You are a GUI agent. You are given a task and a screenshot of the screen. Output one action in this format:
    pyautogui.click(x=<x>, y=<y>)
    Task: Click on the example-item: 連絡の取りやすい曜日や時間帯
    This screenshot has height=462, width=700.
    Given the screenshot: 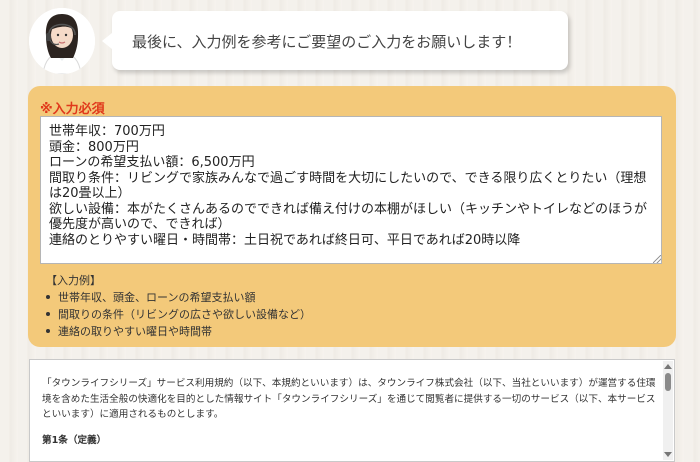 What is the action you would take?
    pyautogui.click(x=177, y=331)
    